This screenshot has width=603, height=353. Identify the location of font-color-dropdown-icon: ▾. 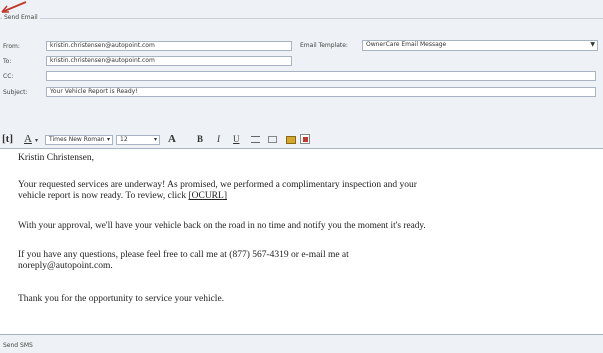
(36, 140).